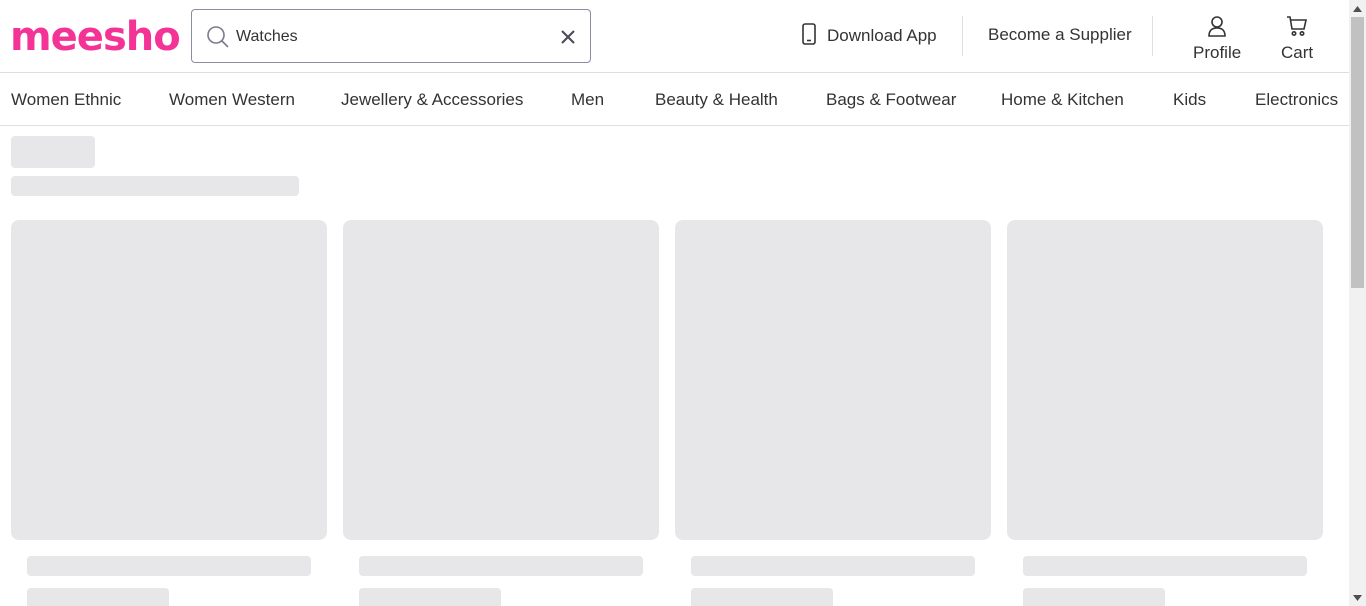  What do you see at coordinates (432, 100) in the screenshot?
I see `nav-item-jewellery: Jewellery & Accessories` at bounding box center [432, 100].